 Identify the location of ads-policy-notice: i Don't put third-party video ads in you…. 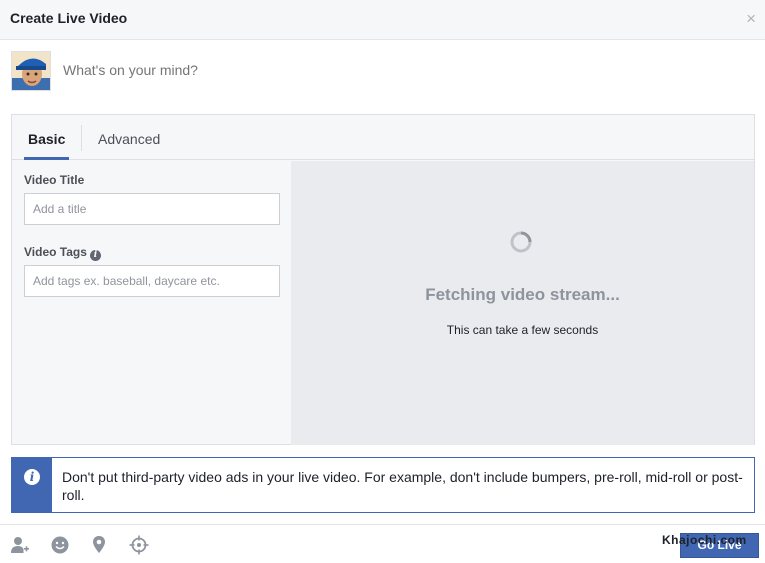
(383, 485).